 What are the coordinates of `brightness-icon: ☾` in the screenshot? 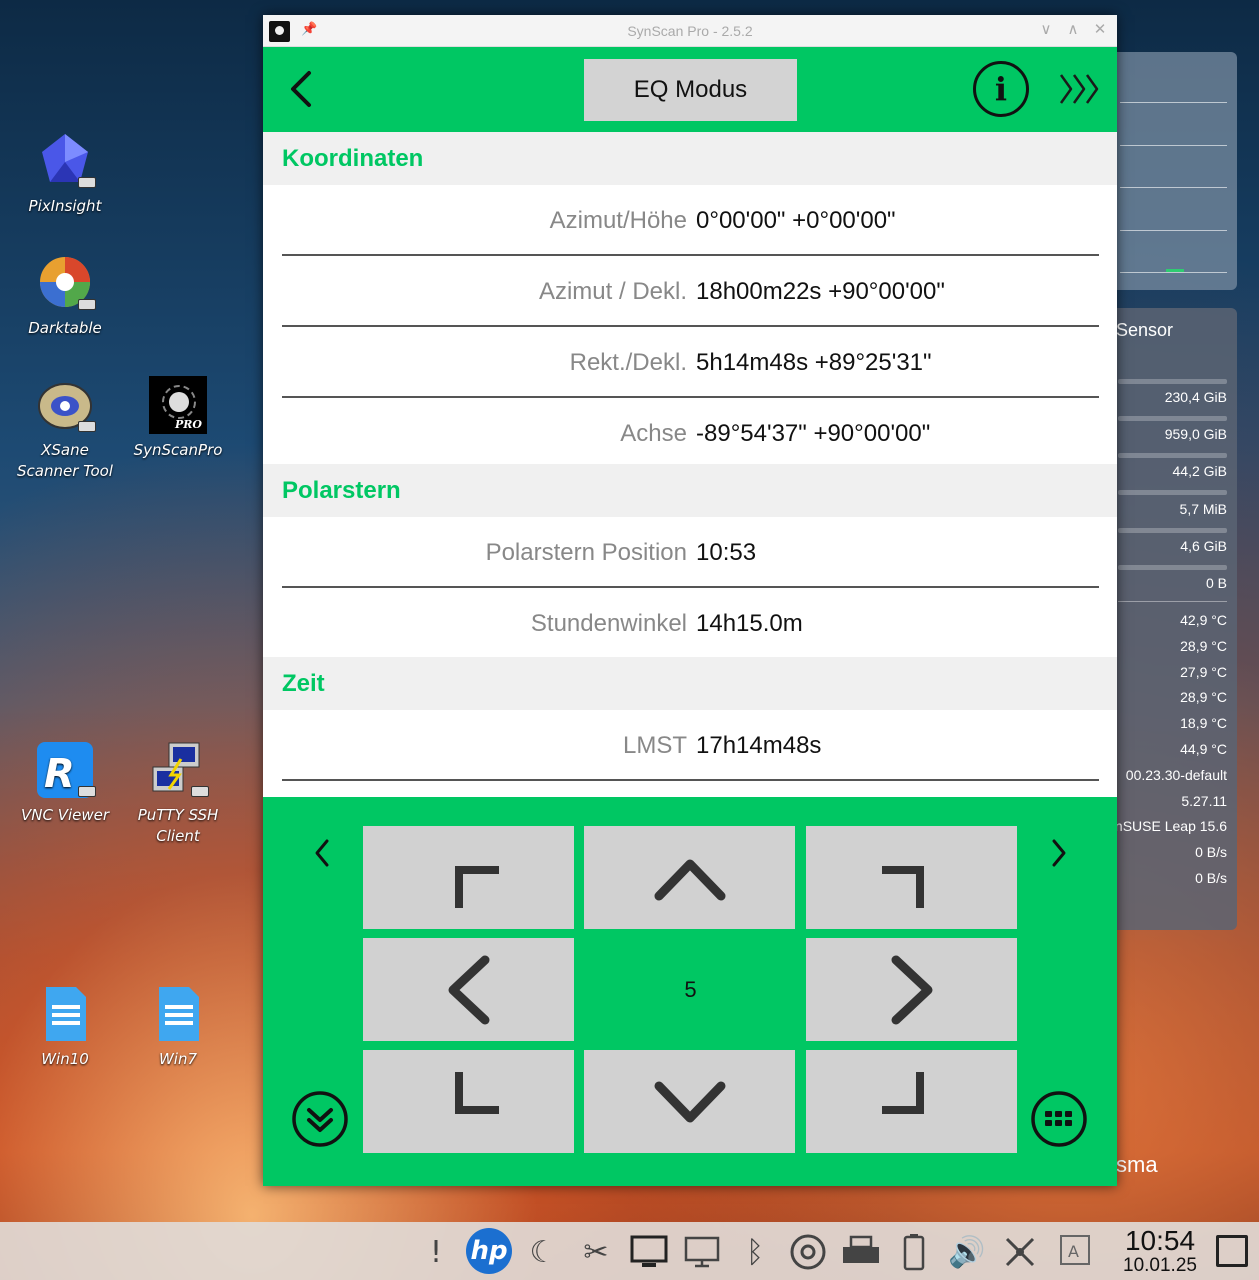 It's located at (543, 1252).